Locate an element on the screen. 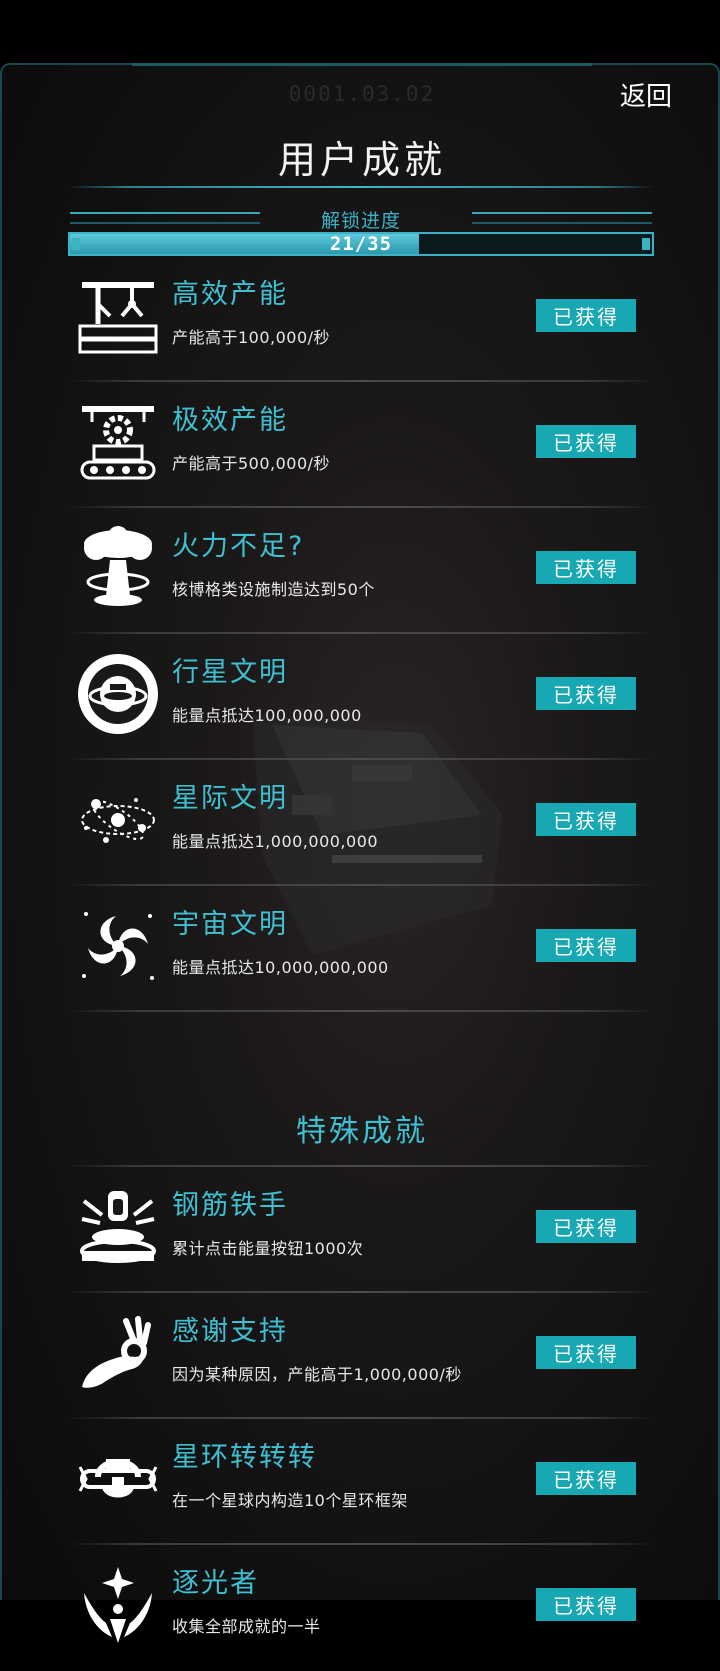 The height and width of the screenshot is (1671, 720). star-ring-icon is located at coordinates (118, 1479).